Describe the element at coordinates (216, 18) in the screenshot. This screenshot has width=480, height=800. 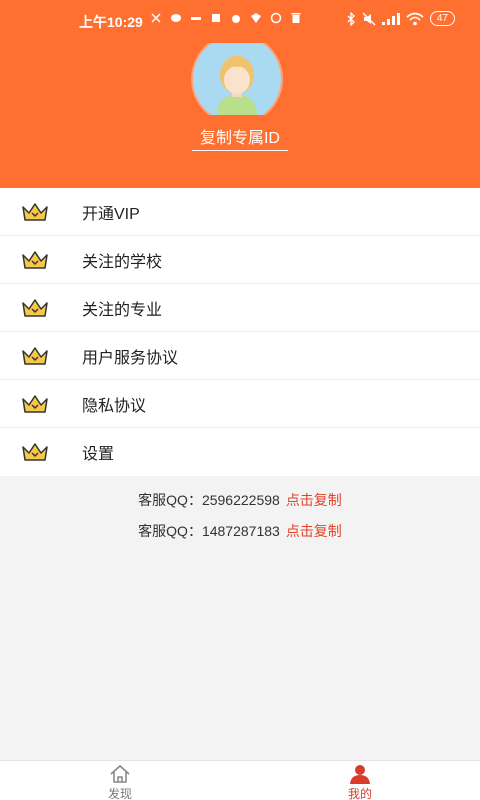
I see `app-icon` at that location.